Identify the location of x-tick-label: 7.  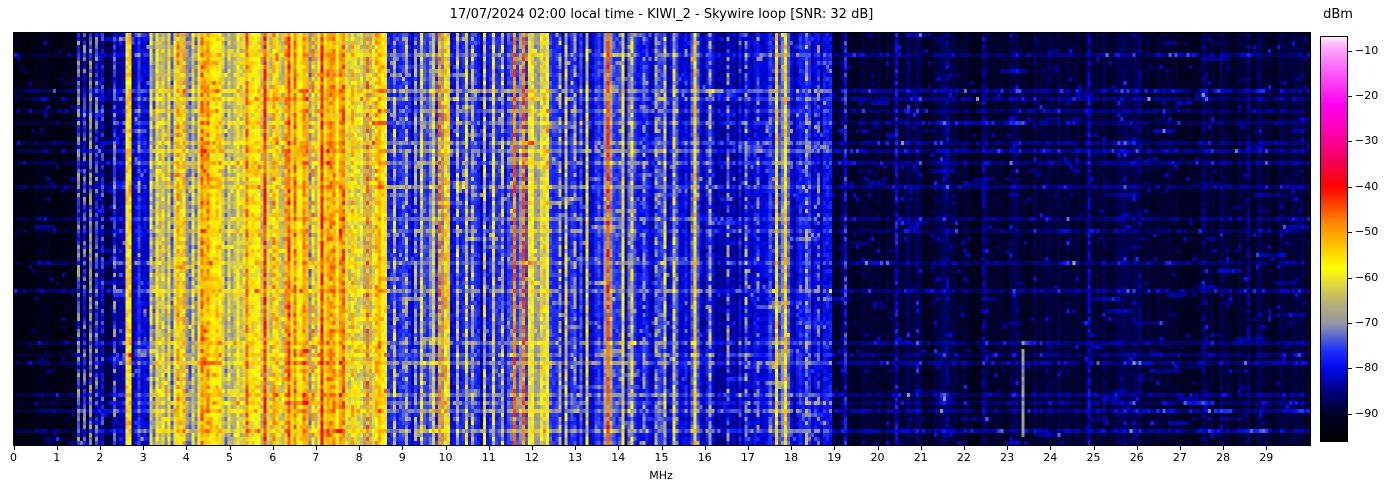
(316, 457).